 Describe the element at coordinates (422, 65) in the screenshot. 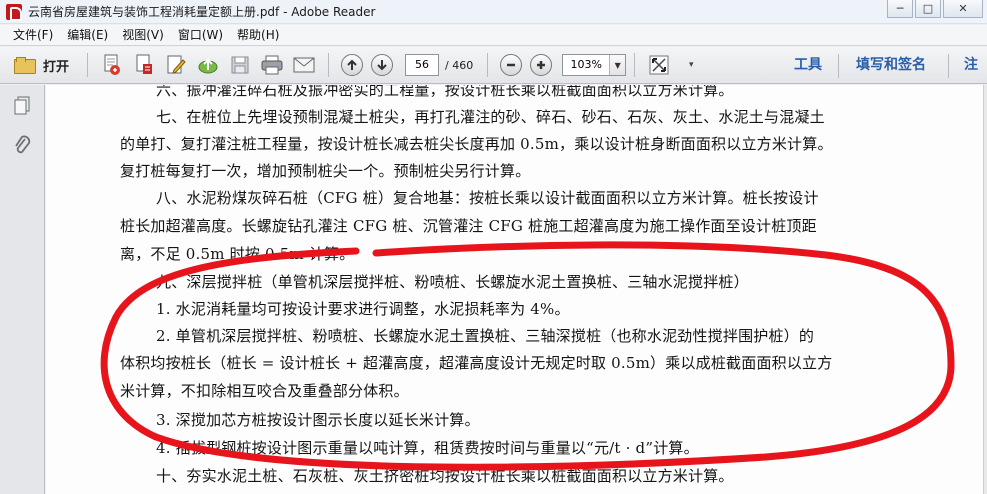

I see `page-number-input: 56` at that location.